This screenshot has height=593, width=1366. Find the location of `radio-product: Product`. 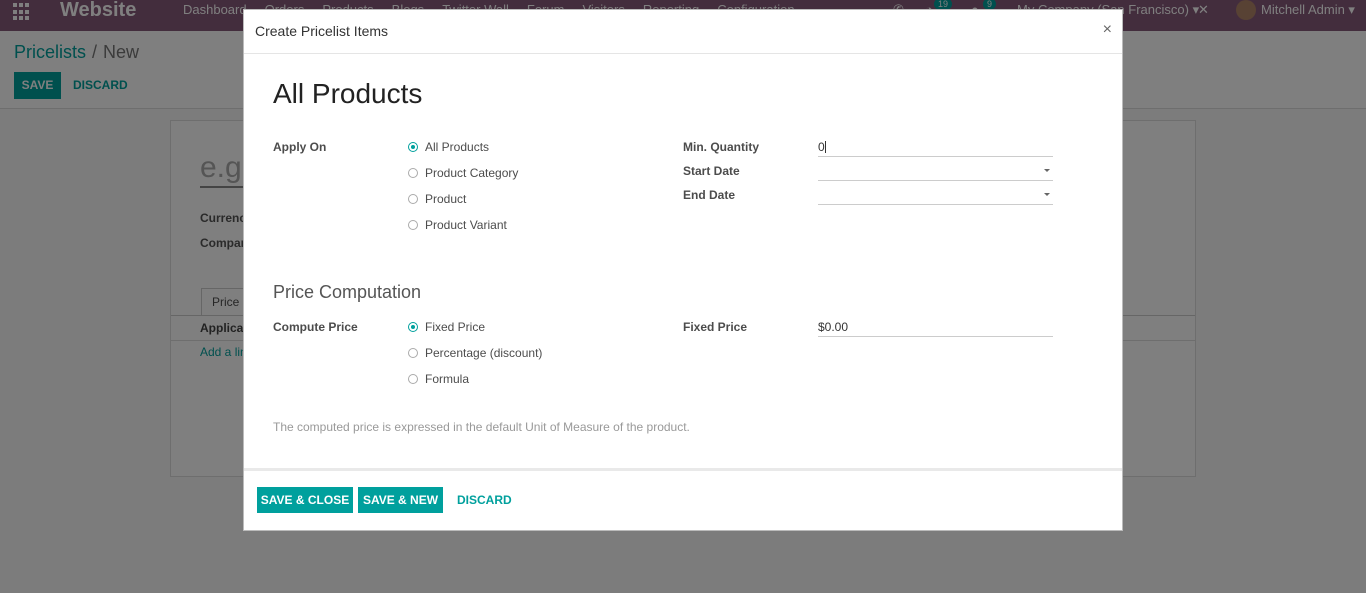

radio-product: Product is located at coordinates (437, 199).